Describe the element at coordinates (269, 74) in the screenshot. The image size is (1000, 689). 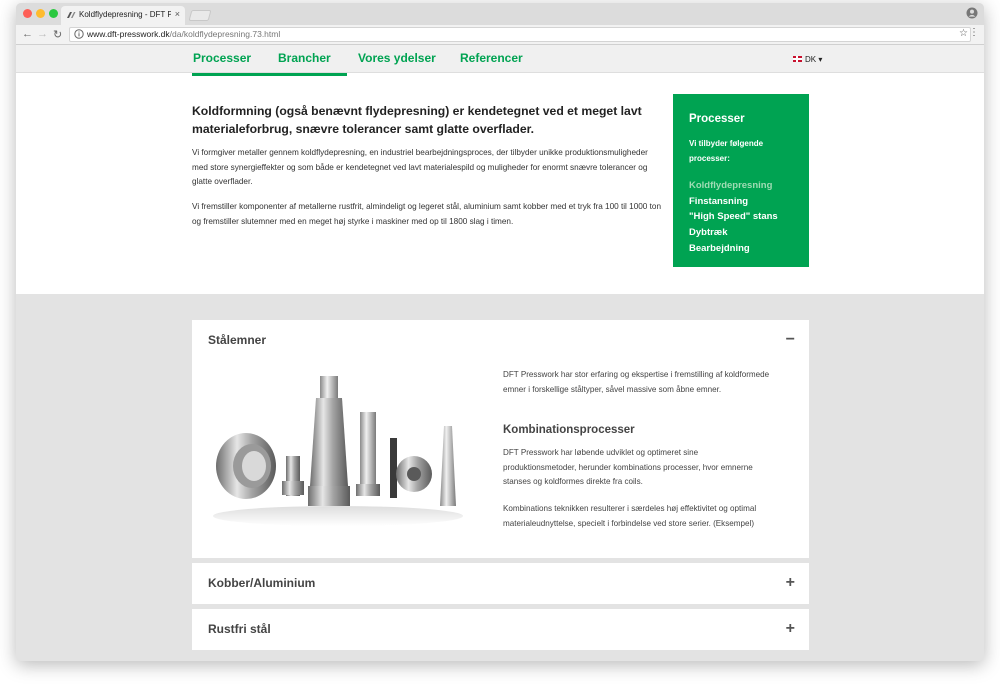
I see `heading-underline` at that location.